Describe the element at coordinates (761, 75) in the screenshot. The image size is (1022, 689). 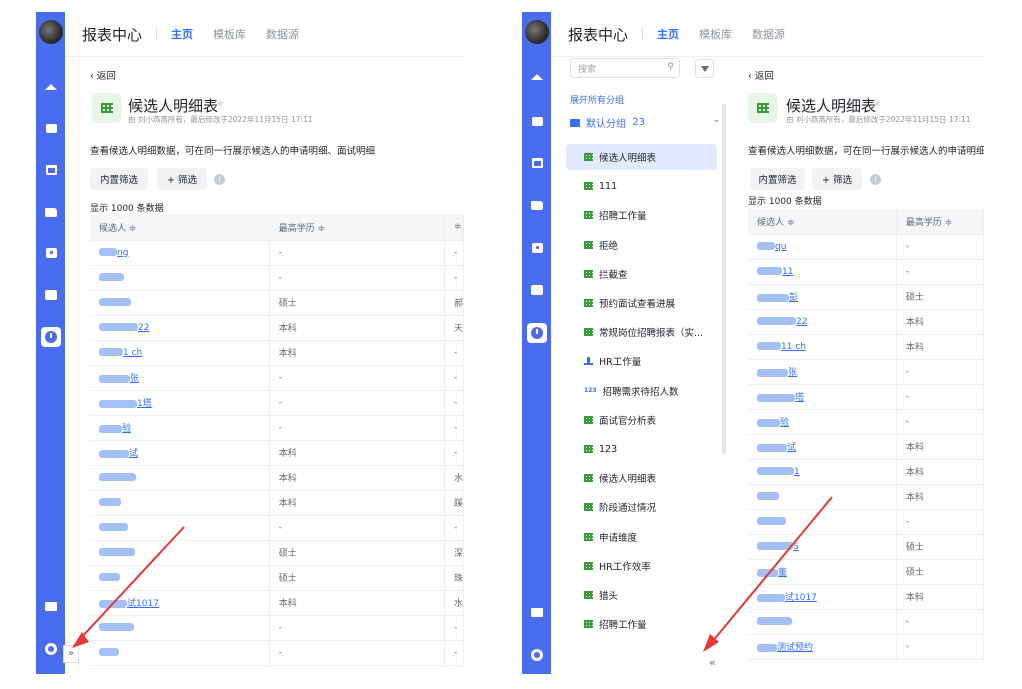
I see `back-link: ‹ 返回` at that location.